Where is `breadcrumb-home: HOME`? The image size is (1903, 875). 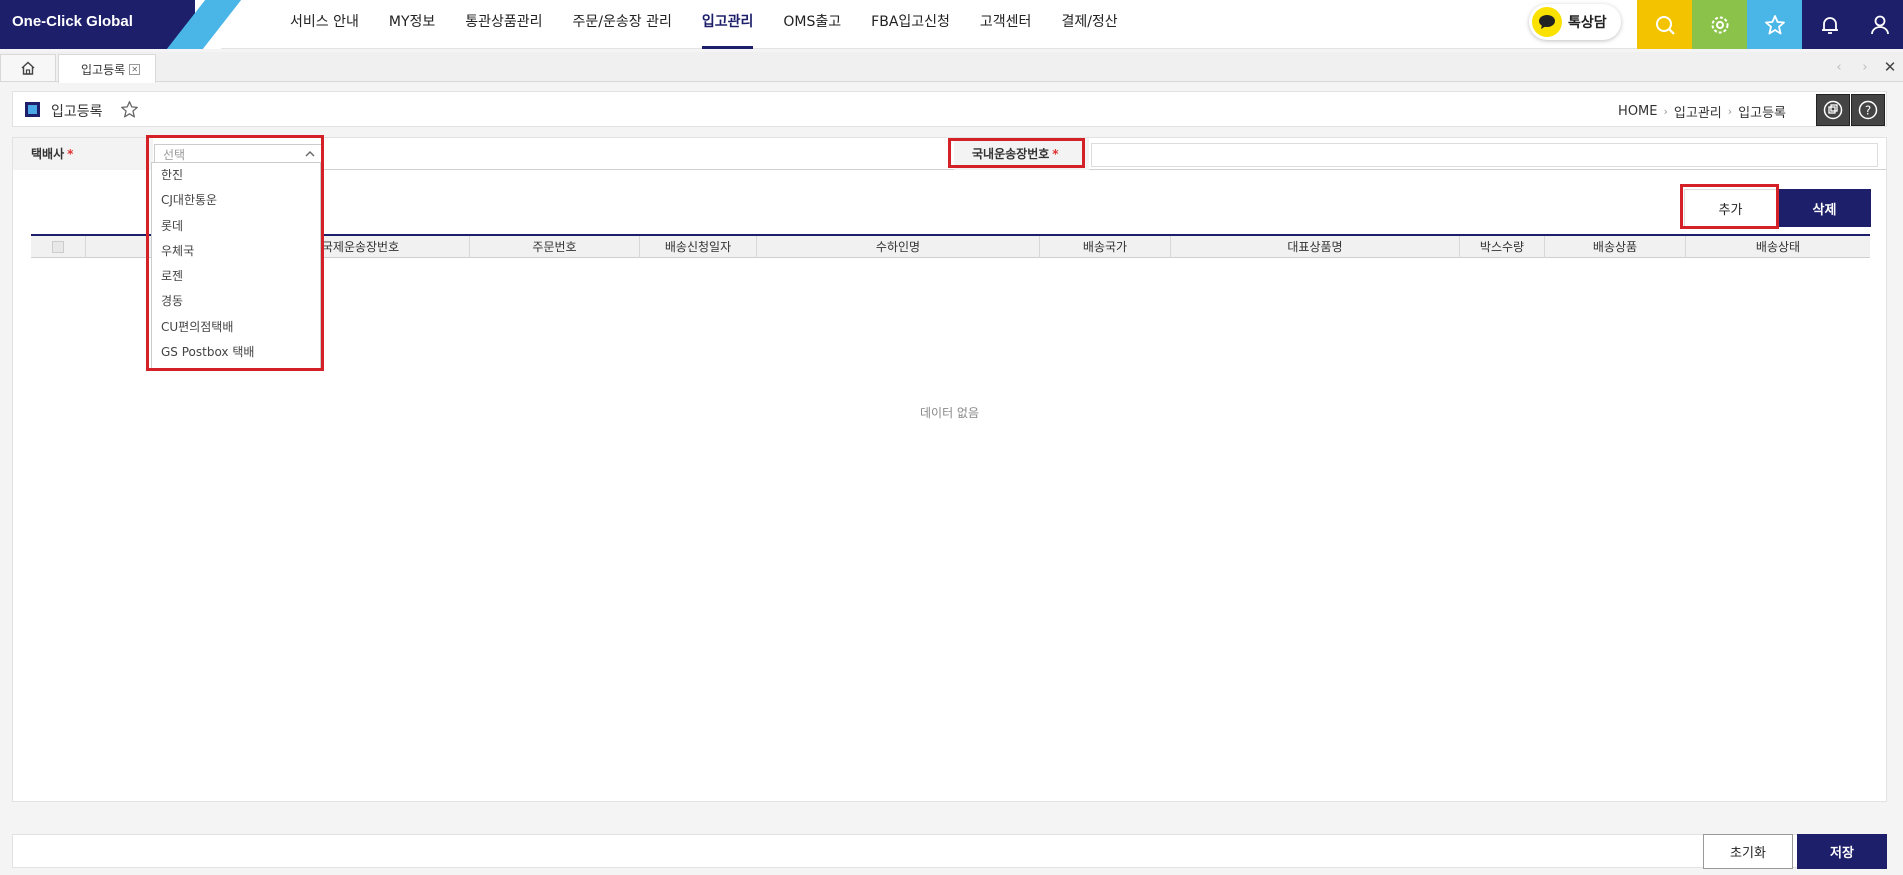 breadcrumb-home: HOME is located at coordinates (1637, 111).